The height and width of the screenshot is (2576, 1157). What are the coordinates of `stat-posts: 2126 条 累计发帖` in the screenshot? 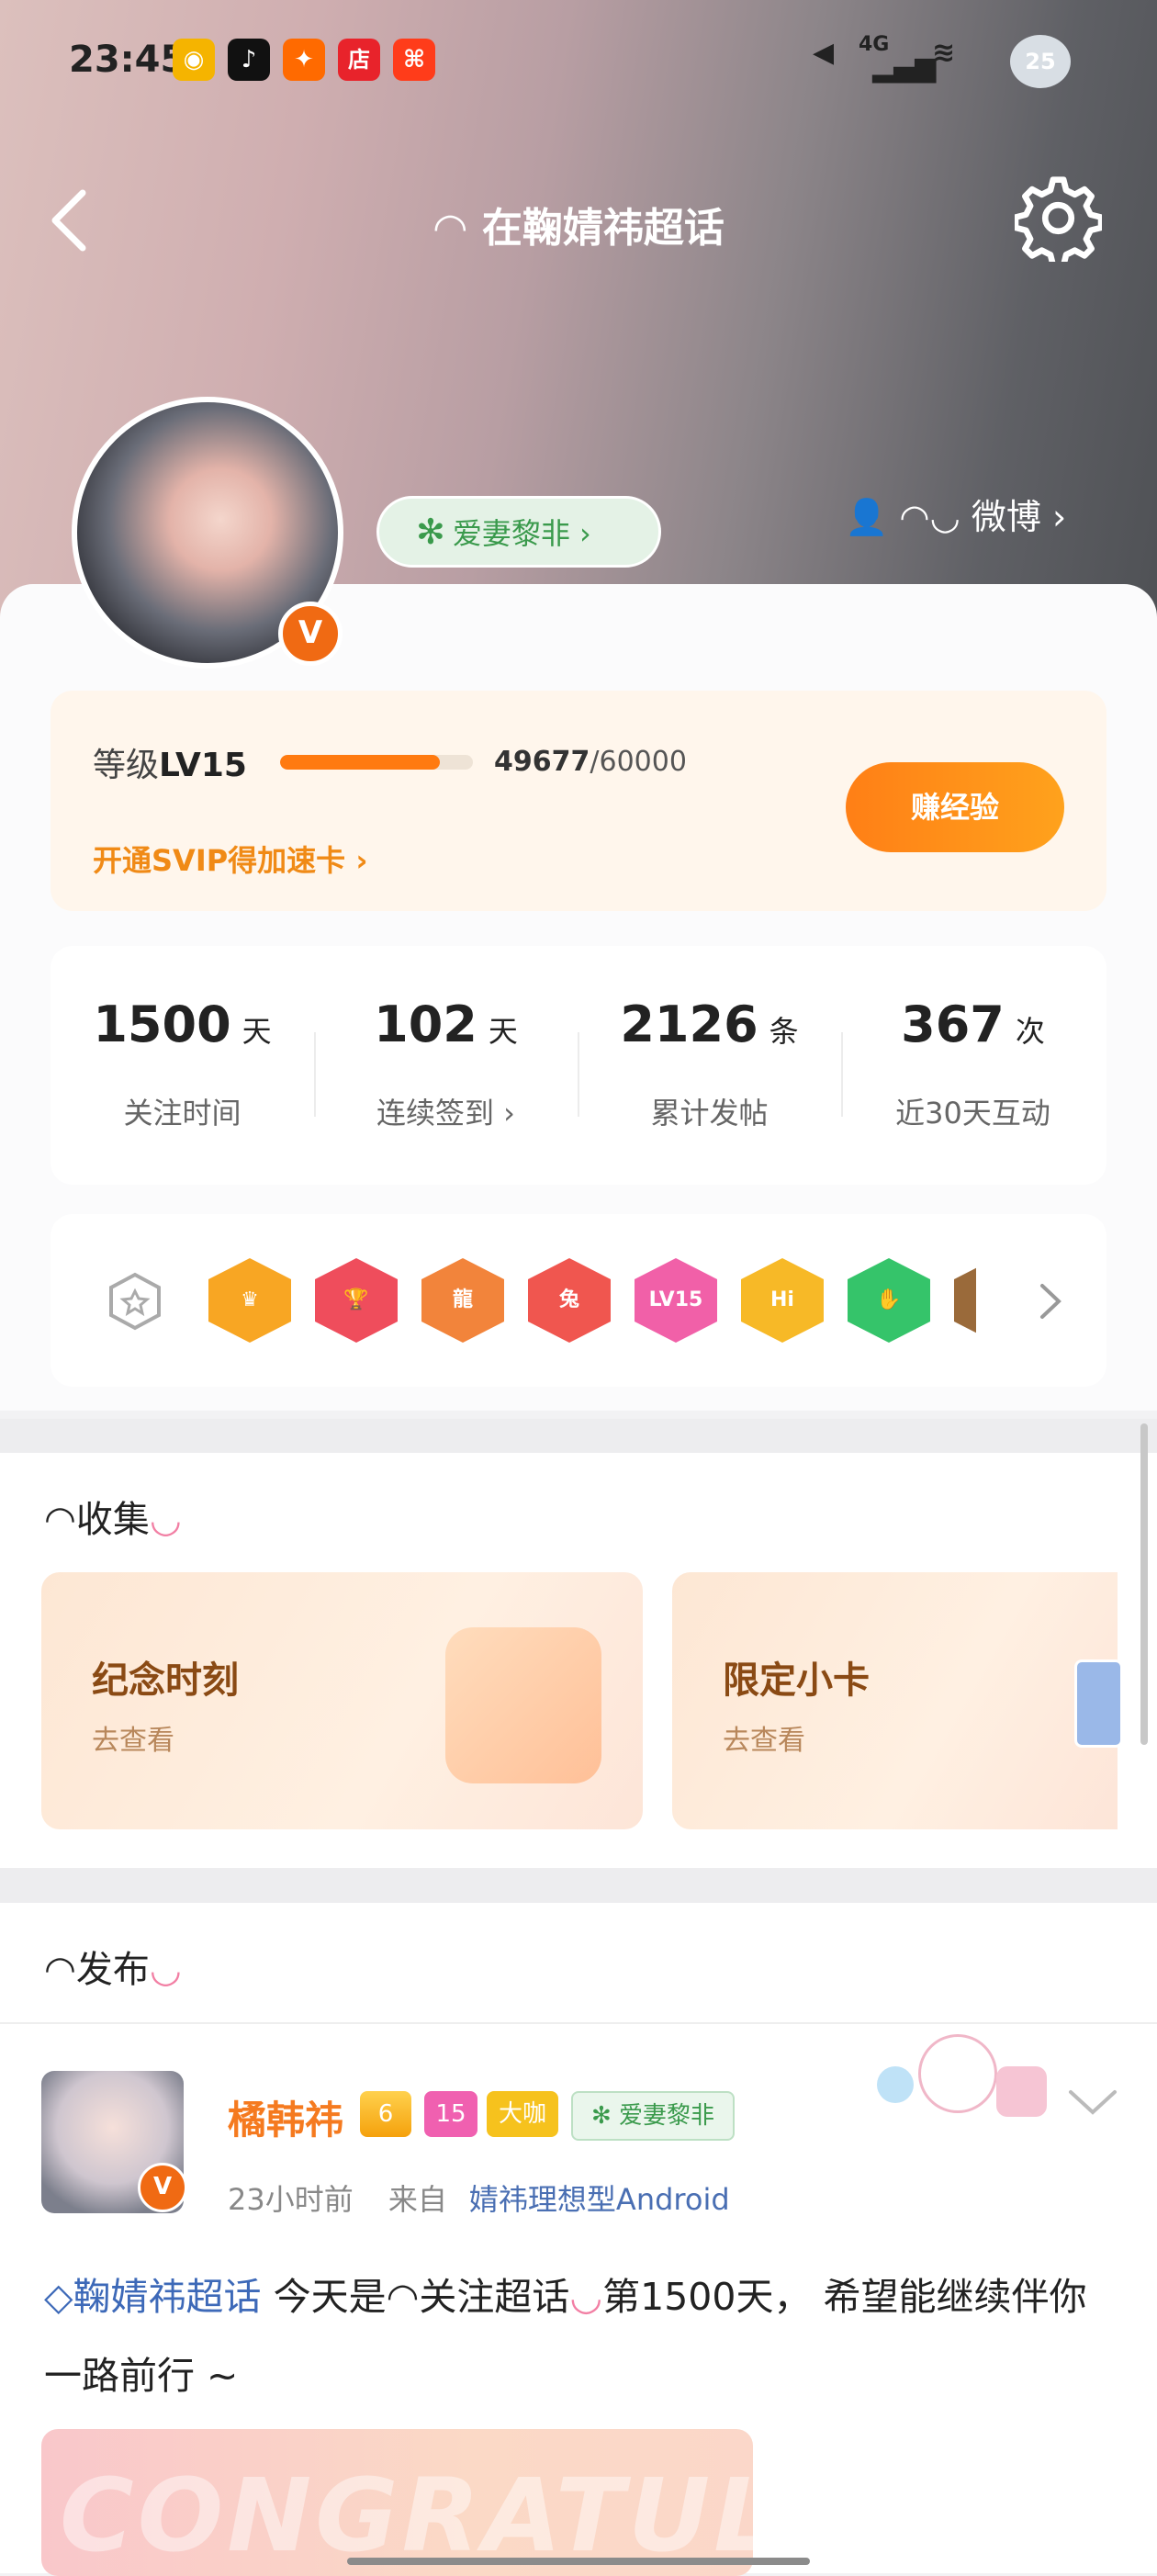 It's located at (709, 1063).